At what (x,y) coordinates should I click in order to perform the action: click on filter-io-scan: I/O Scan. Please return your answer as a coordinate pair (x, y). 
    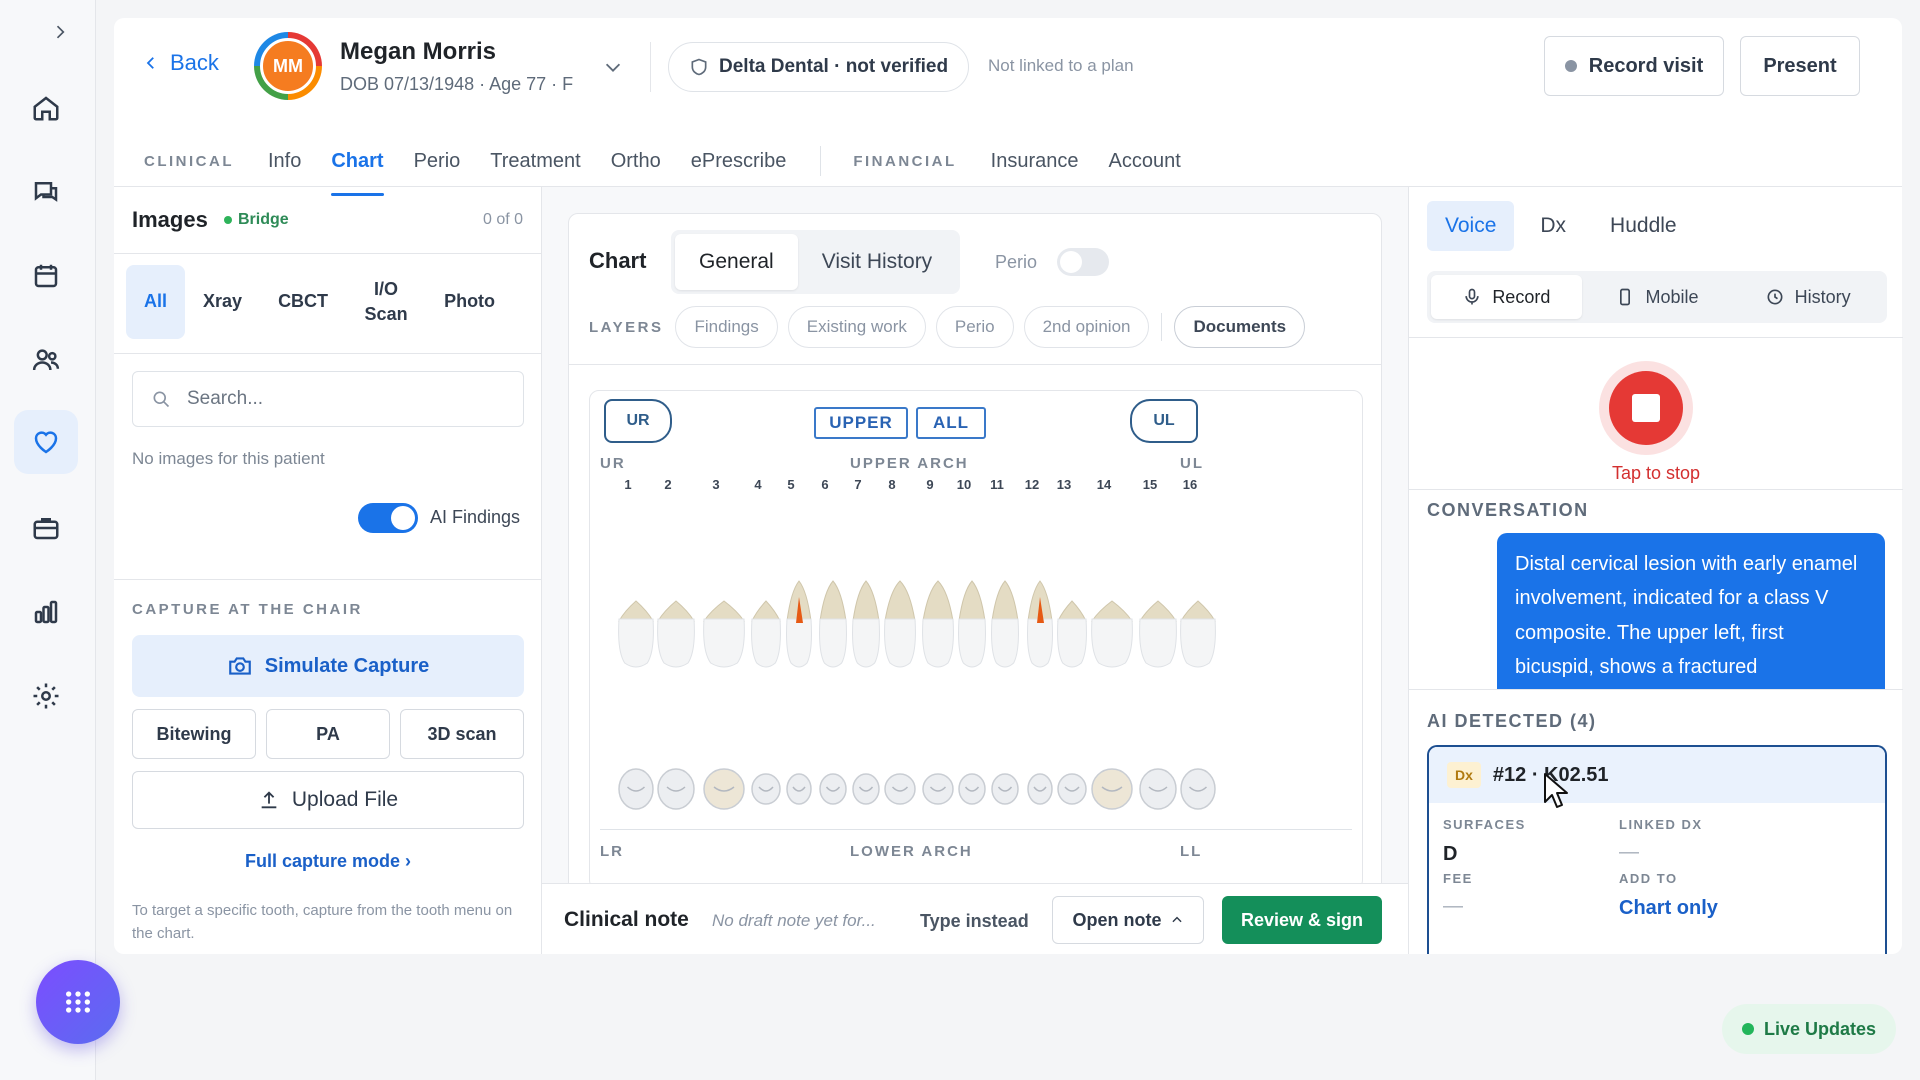
    Looking at the image, I should click on (386, 302).